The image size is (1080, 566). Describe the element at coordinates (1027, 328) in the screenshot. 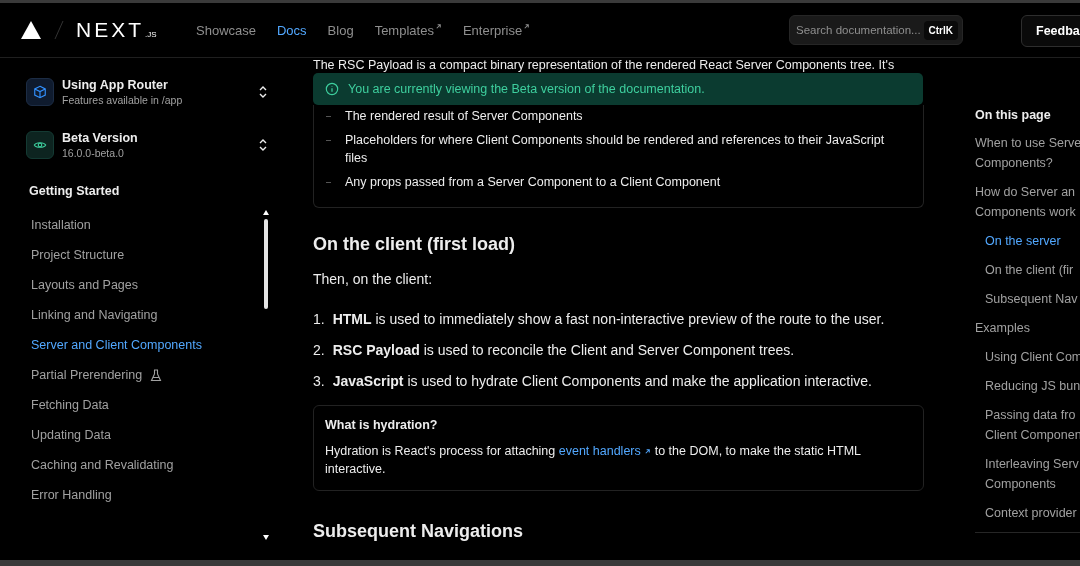

I see `toc-link: Examples` at that location.